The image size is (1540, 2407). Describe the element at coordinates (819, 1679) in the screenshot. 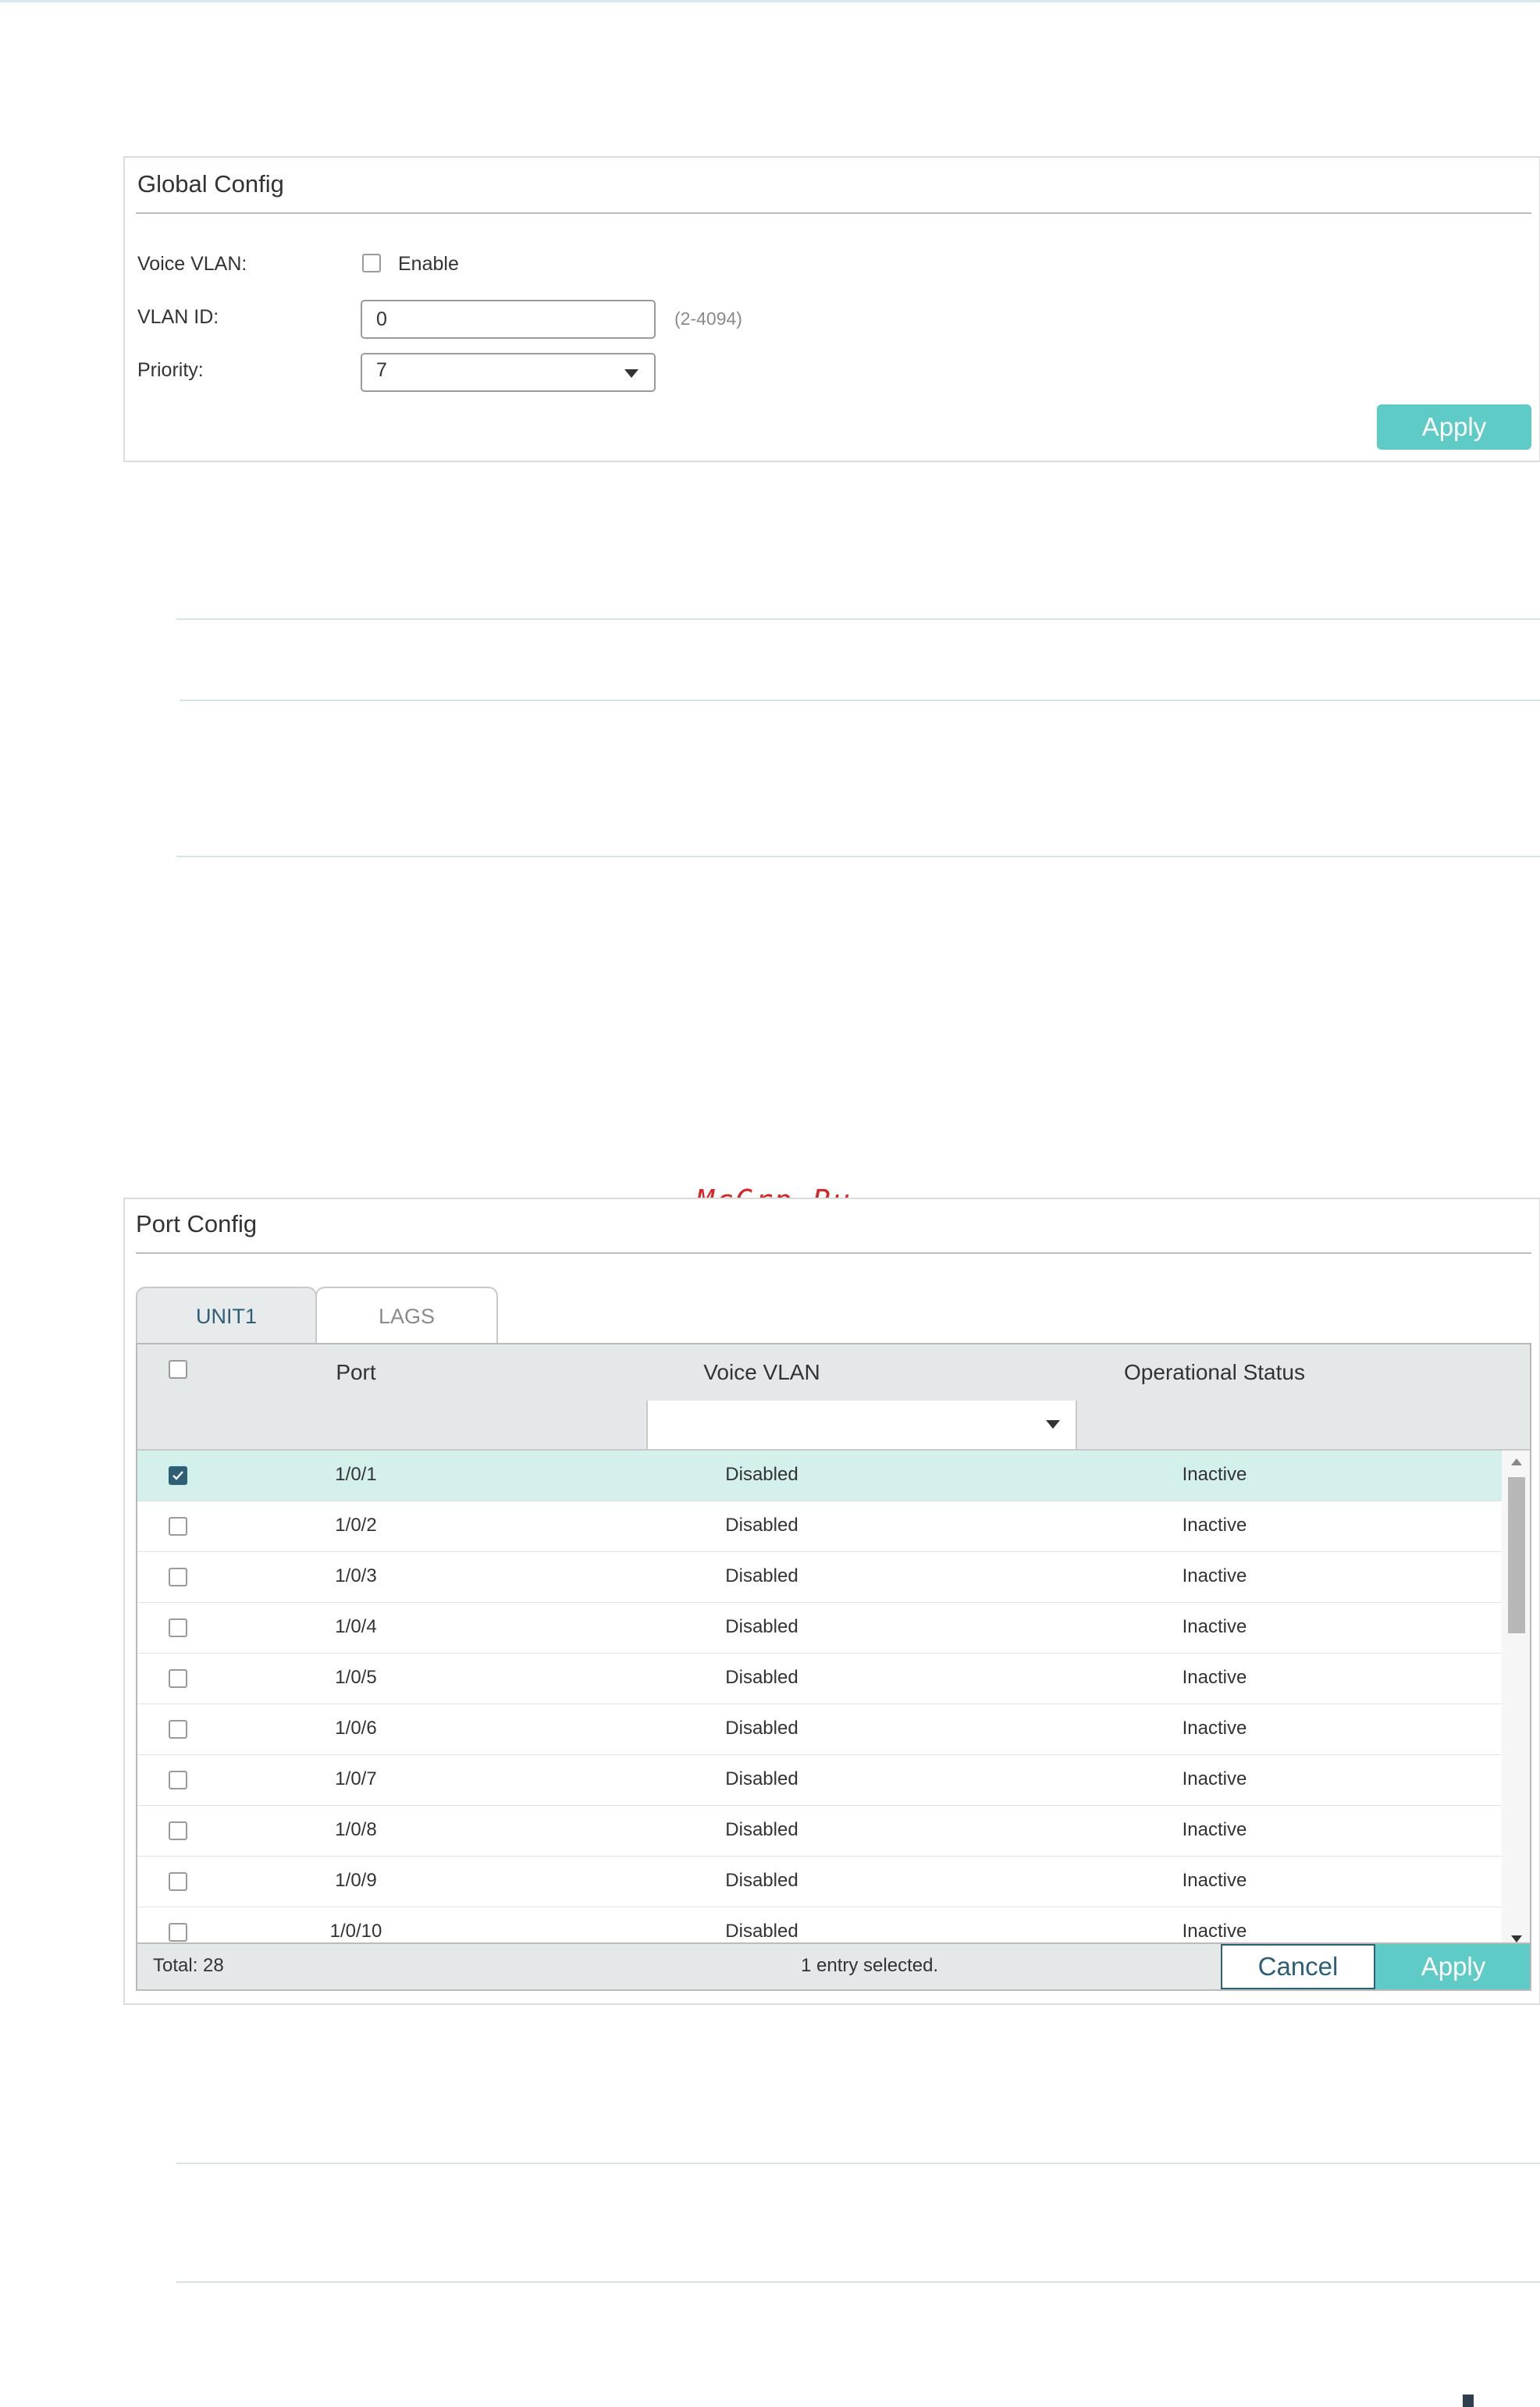

I see `table-row: 1/0/5 Disabled Inactive` at that location.